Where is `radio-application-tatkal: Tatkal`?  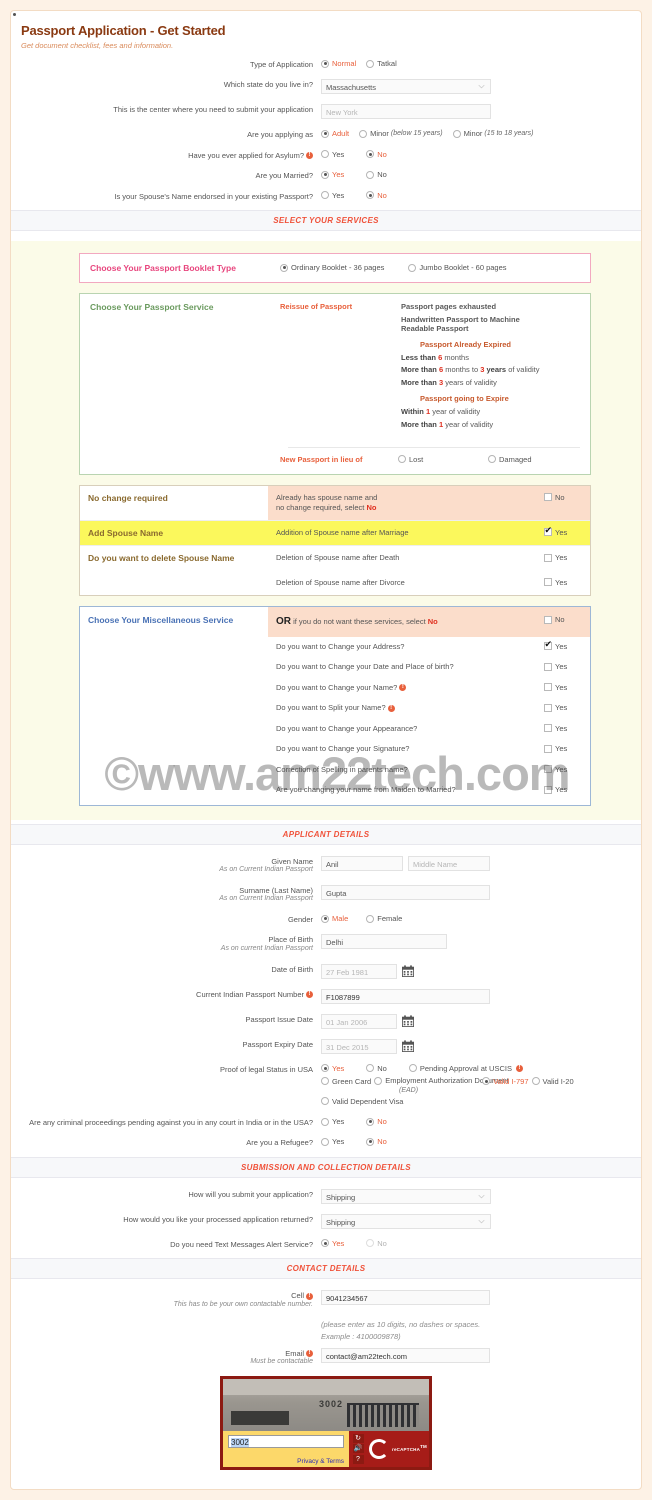 radio-application-tatkal: Tatkal is located at coordinates (381, 63).